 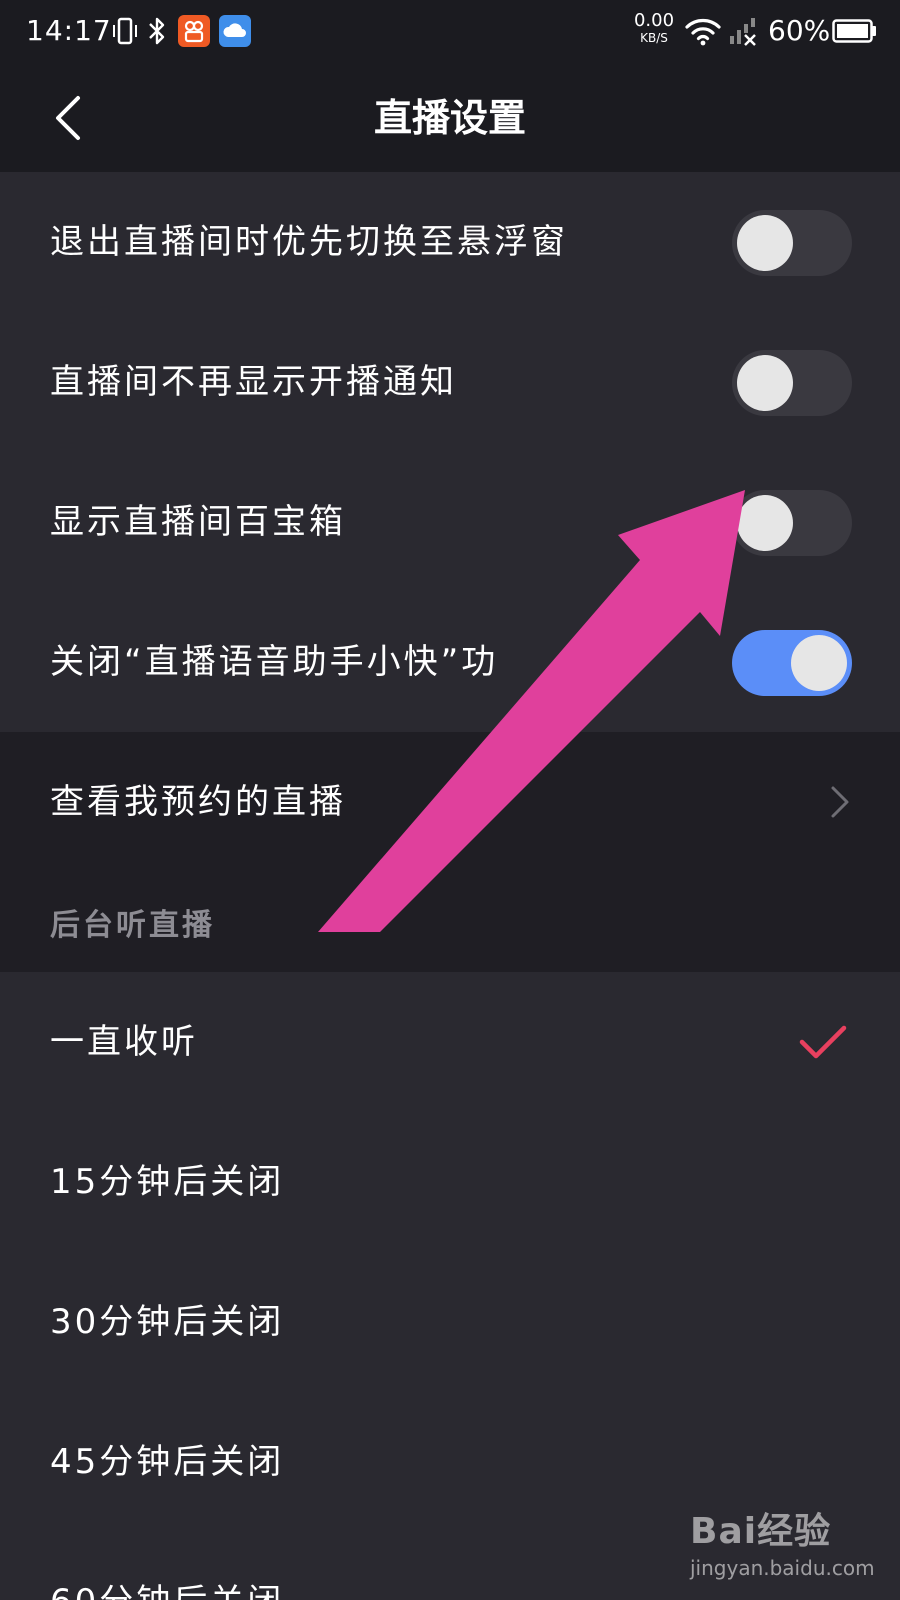 What do you see at coordinates (167, 1566) in the screenshot?
I see `option-label: 60分钟后关闭` at bounding box center [167, 1566].